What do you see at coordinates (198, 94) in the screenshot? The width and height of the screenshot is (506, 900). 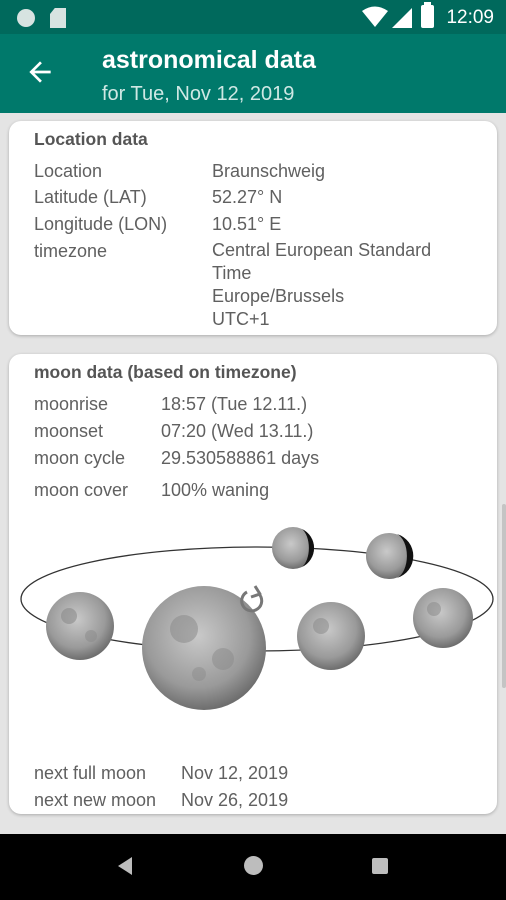 I see `page-subtitle: for Tue, Nov 12, 2019` at bounding box center [198, 94].